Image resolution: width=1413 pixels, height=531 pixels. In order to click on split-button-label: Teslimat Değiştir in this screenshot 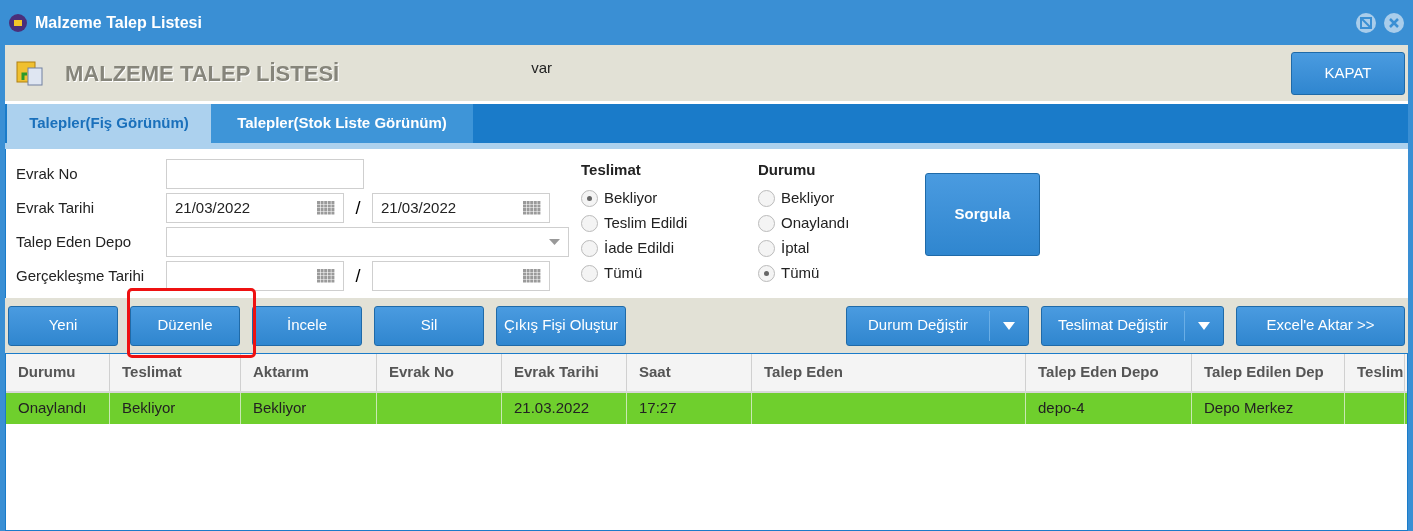, I will do `click(1113, 325)`.